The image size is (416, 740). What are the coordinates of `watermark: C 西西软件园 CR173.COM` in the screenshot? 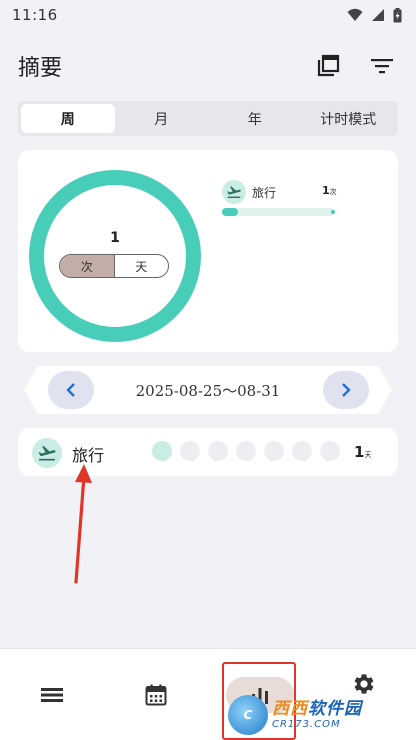 It's located at (321, 715).